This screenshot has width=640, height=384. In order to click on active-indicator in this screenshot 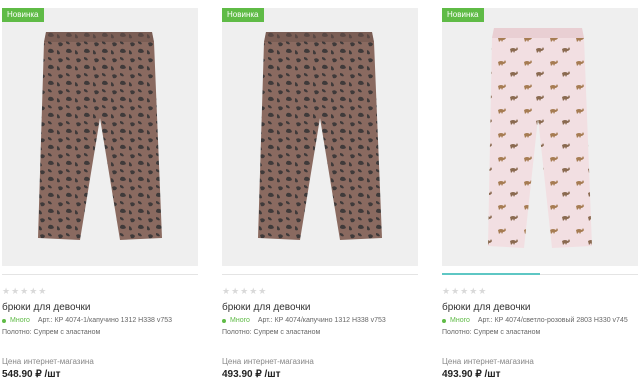, I will do `click(491, 274)`.